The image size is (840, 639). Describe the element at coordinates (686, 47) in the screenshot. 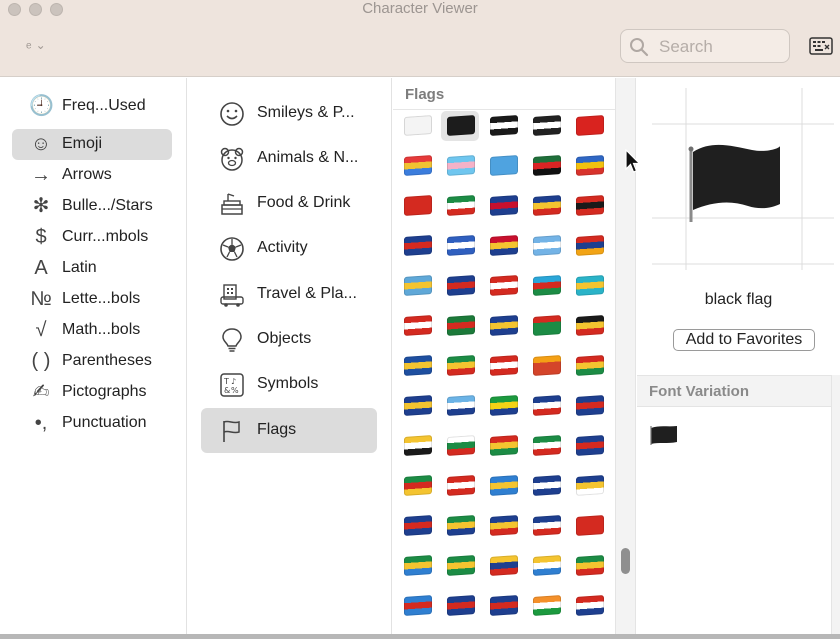

I see `search-input: Search` at that location.